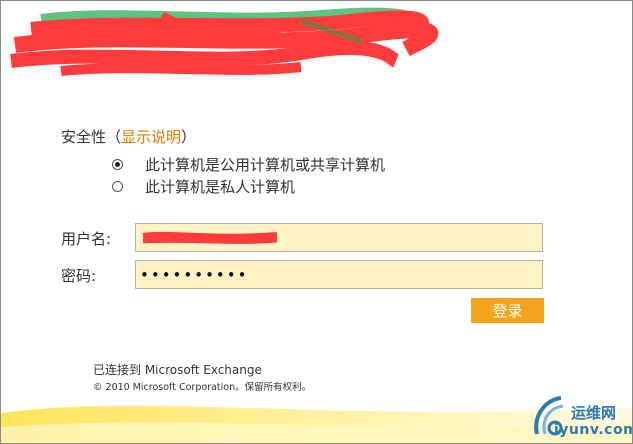  What do you see at coordinates (114, 137) in the screenshot?
I see `paren-open: （` at bounding box center [114, 137].